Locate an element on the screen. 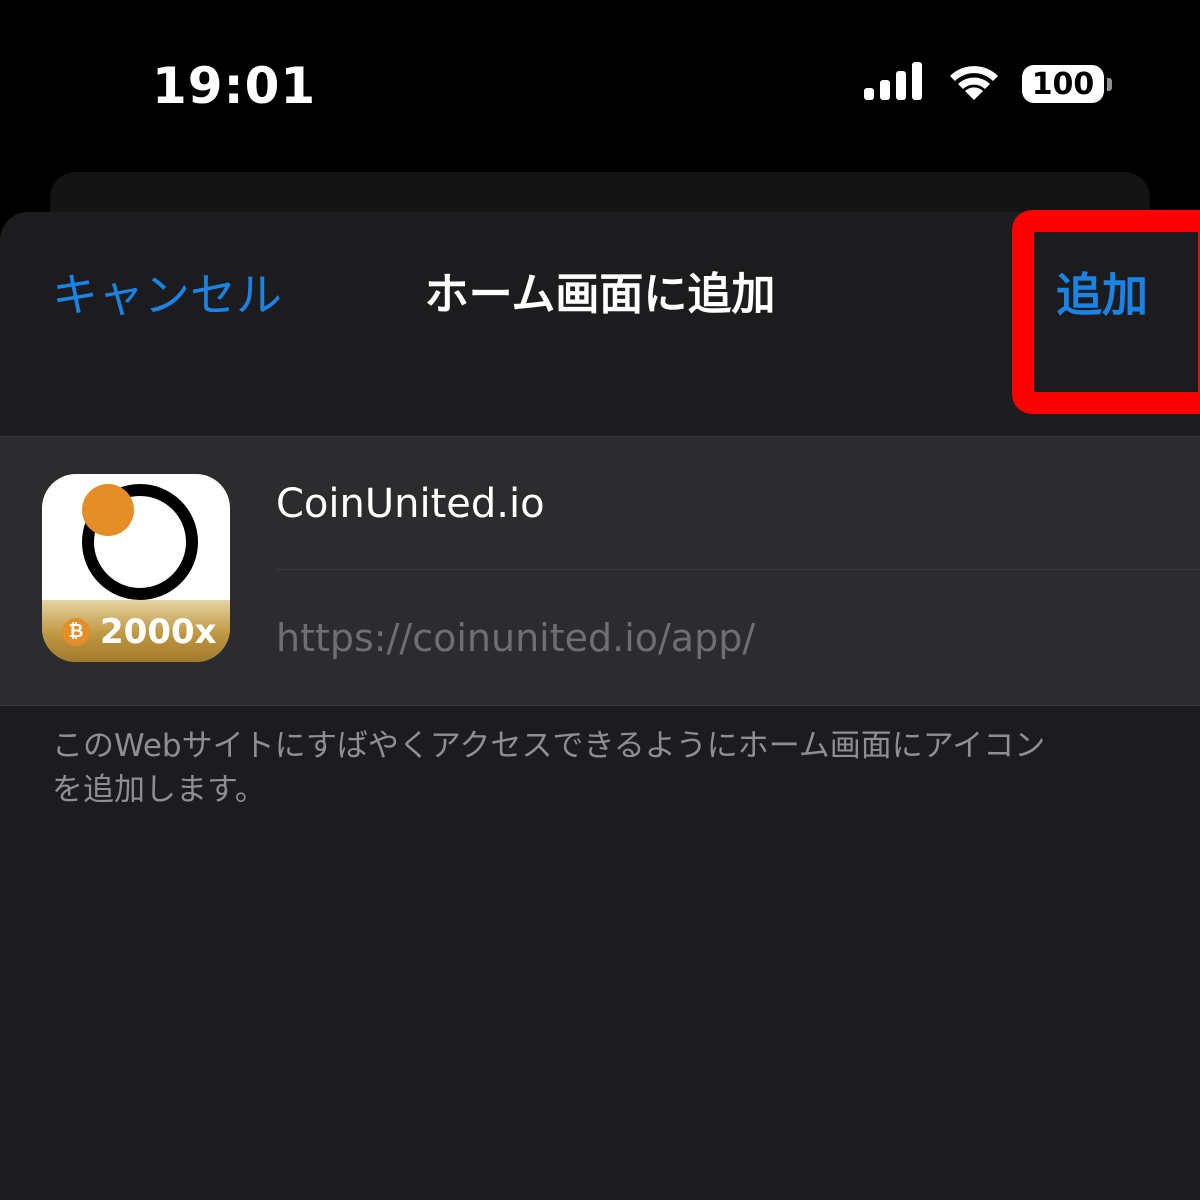  battery-icon: 100 is located at coordinates (1067, 84).